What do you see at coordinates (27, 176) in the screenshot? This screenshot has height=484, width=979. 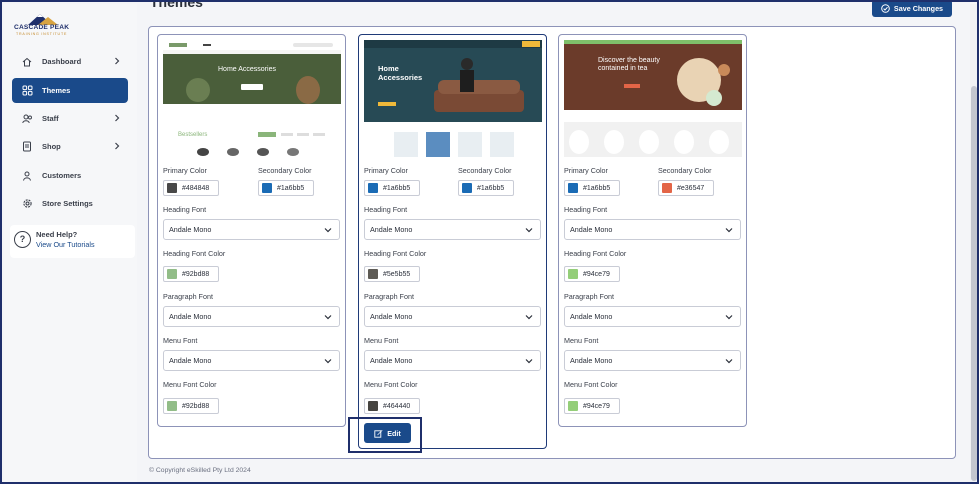 I see `customers-icon` at bounding box center [27, 176].